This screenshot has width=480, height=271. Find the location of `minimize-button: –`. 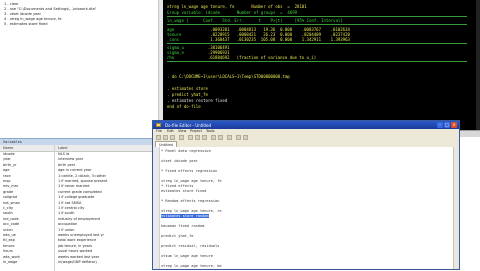

minimize-button: – is located at coordinates (440, 125).